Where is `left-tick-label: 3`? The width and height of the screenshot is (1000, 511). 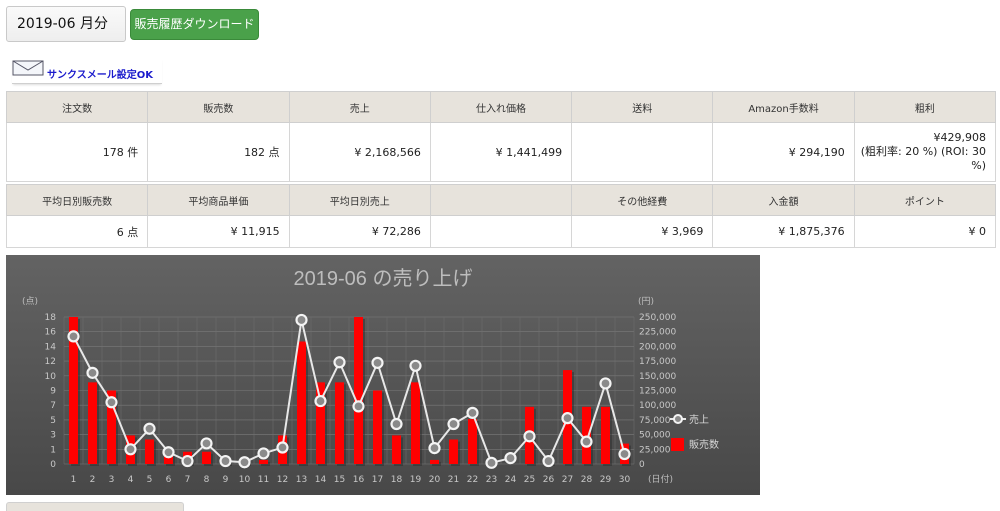
left-tick-label: 3 is located at coordinates (53, 436).